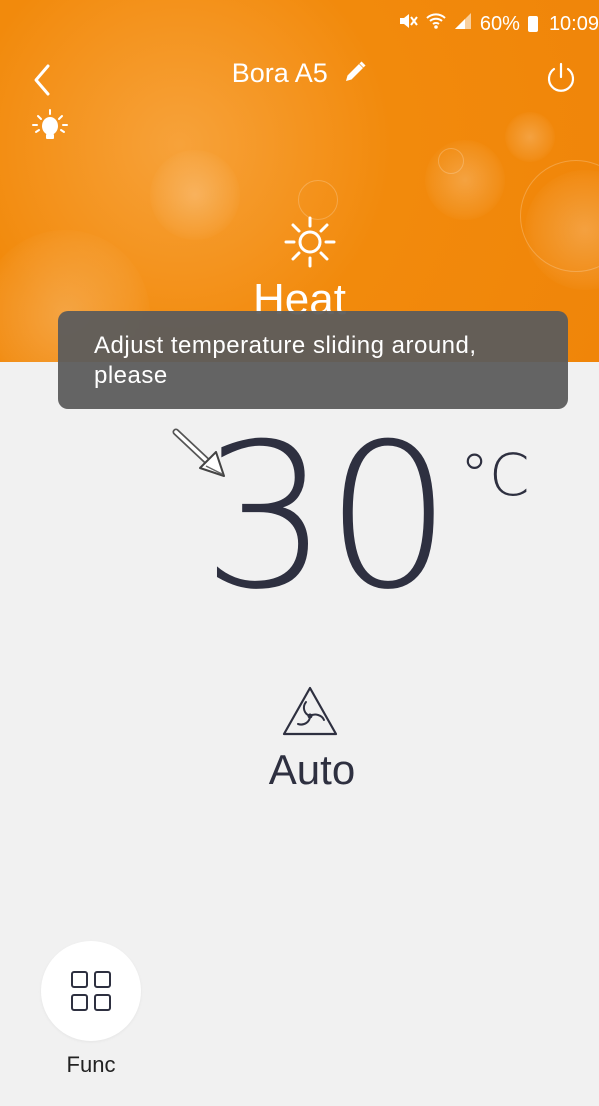 This screenshot has width=599, height=1106. I want to click on power-button, so click(561, 78).